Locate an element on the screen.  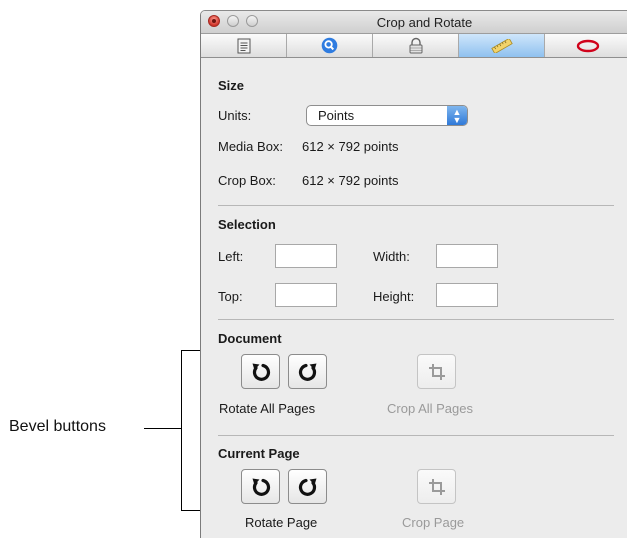
oval-annotation-icon is located at coordinates (588, 45).